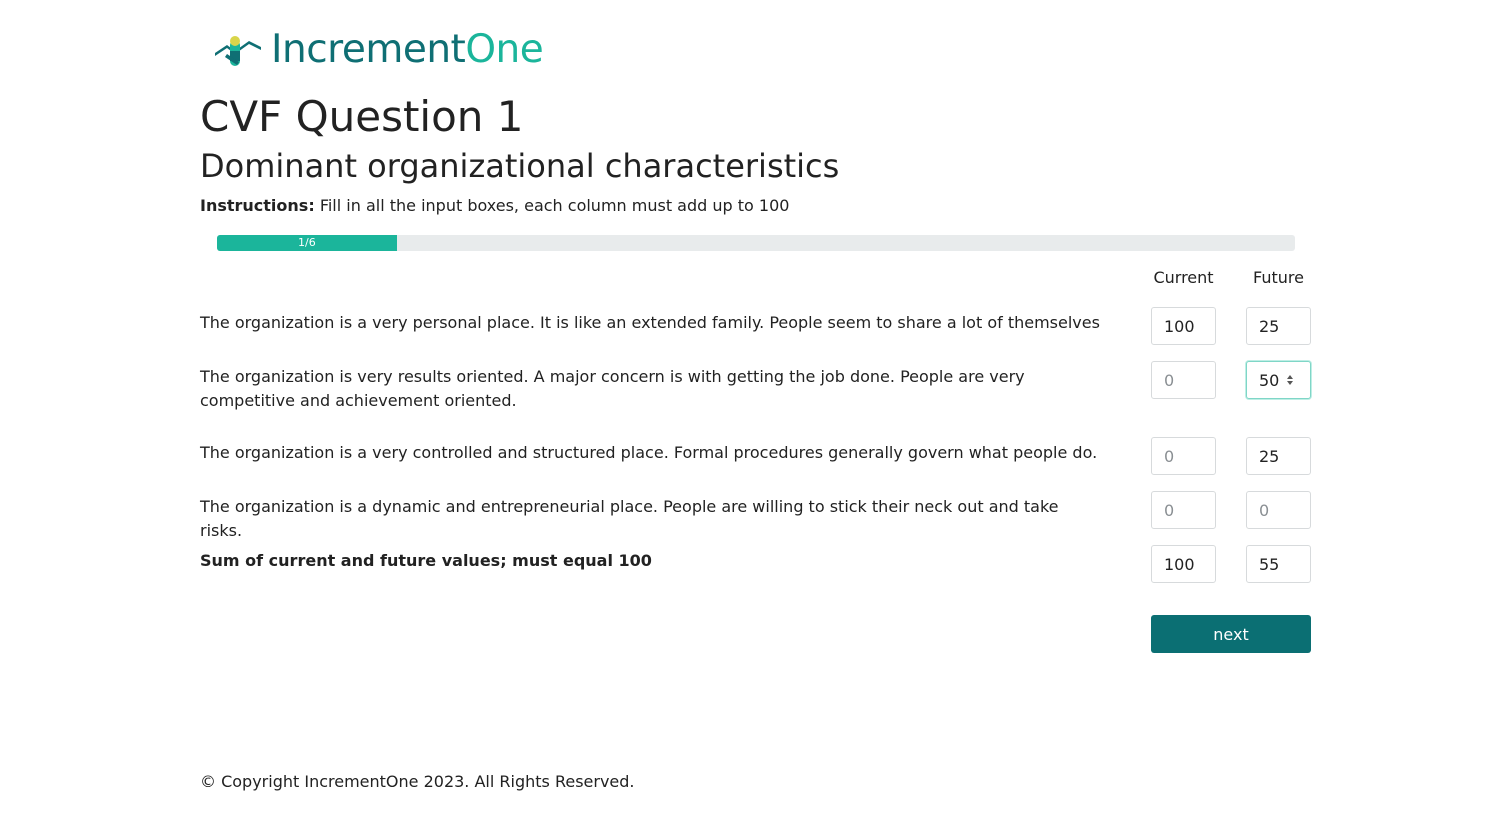 Image resolution: width=1512 pixels, height=832 pixels. What do you see at coordinates (504, 49) in the screenshot?
I see `brand-wordmark-accent: One` at bounding box center [504, 49].